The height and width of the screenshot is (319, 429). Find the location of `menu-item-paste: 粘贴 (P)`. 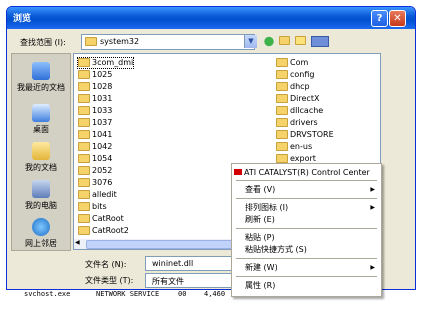

menu-item-paste: 粘贴 (P) is located at coordinates (306, 237).